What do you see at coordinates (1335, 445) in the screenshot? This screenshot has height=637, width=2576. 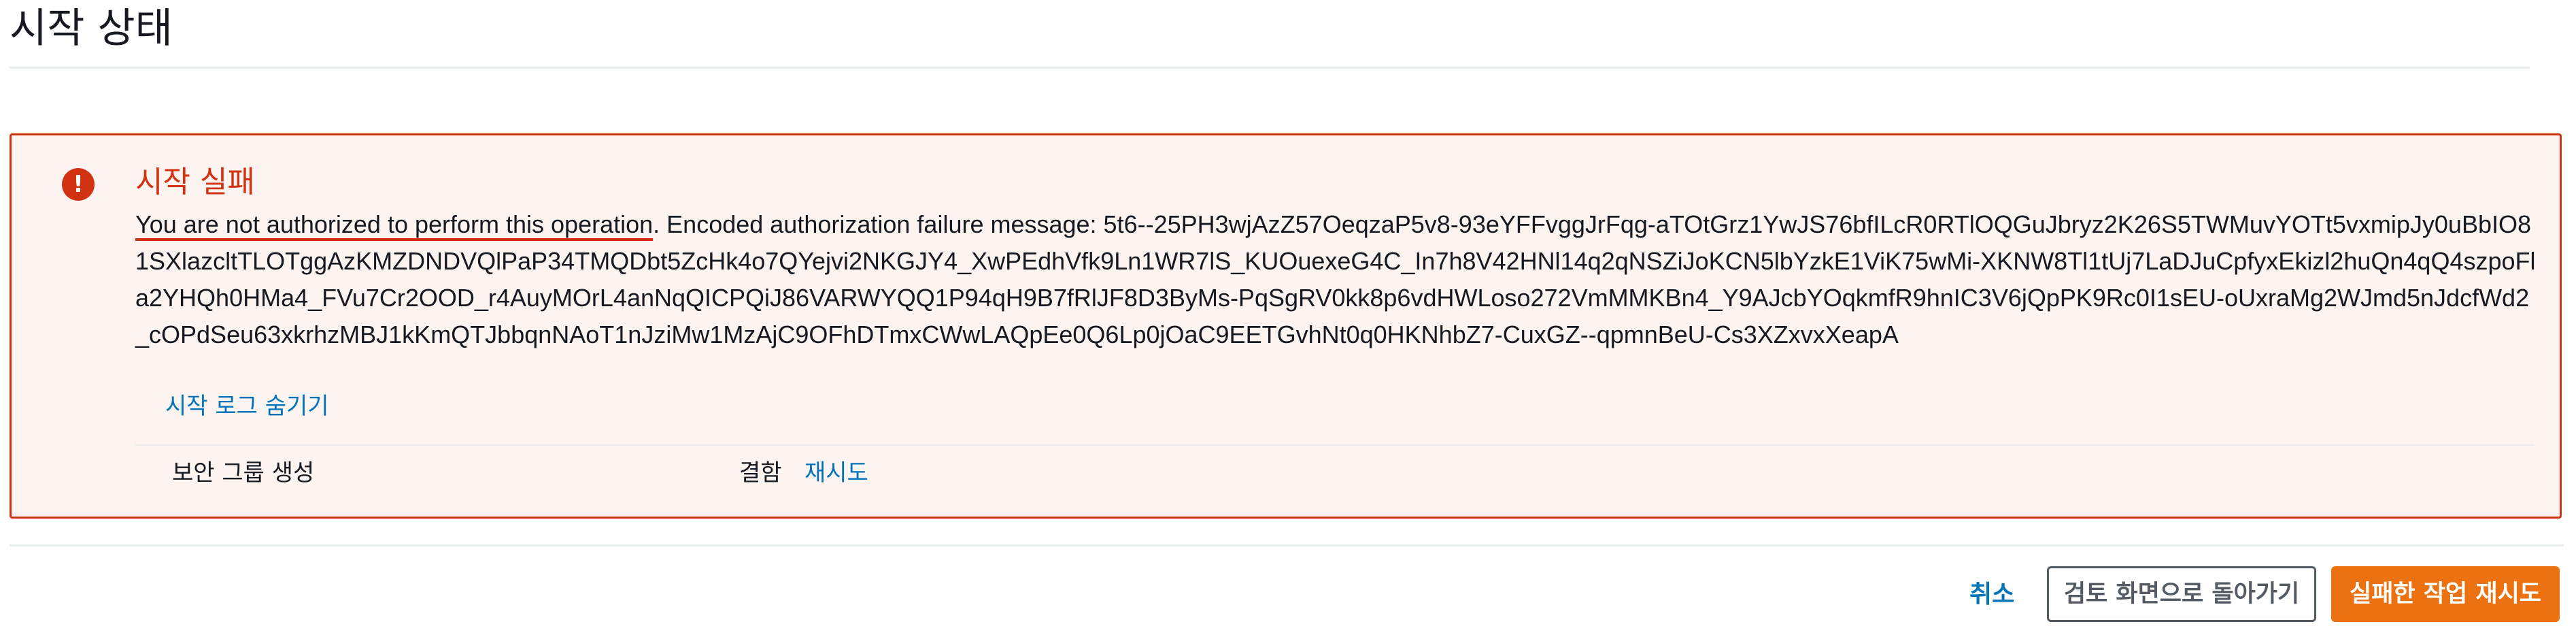 I see `step-divider` at bounding box center [1335, 445].